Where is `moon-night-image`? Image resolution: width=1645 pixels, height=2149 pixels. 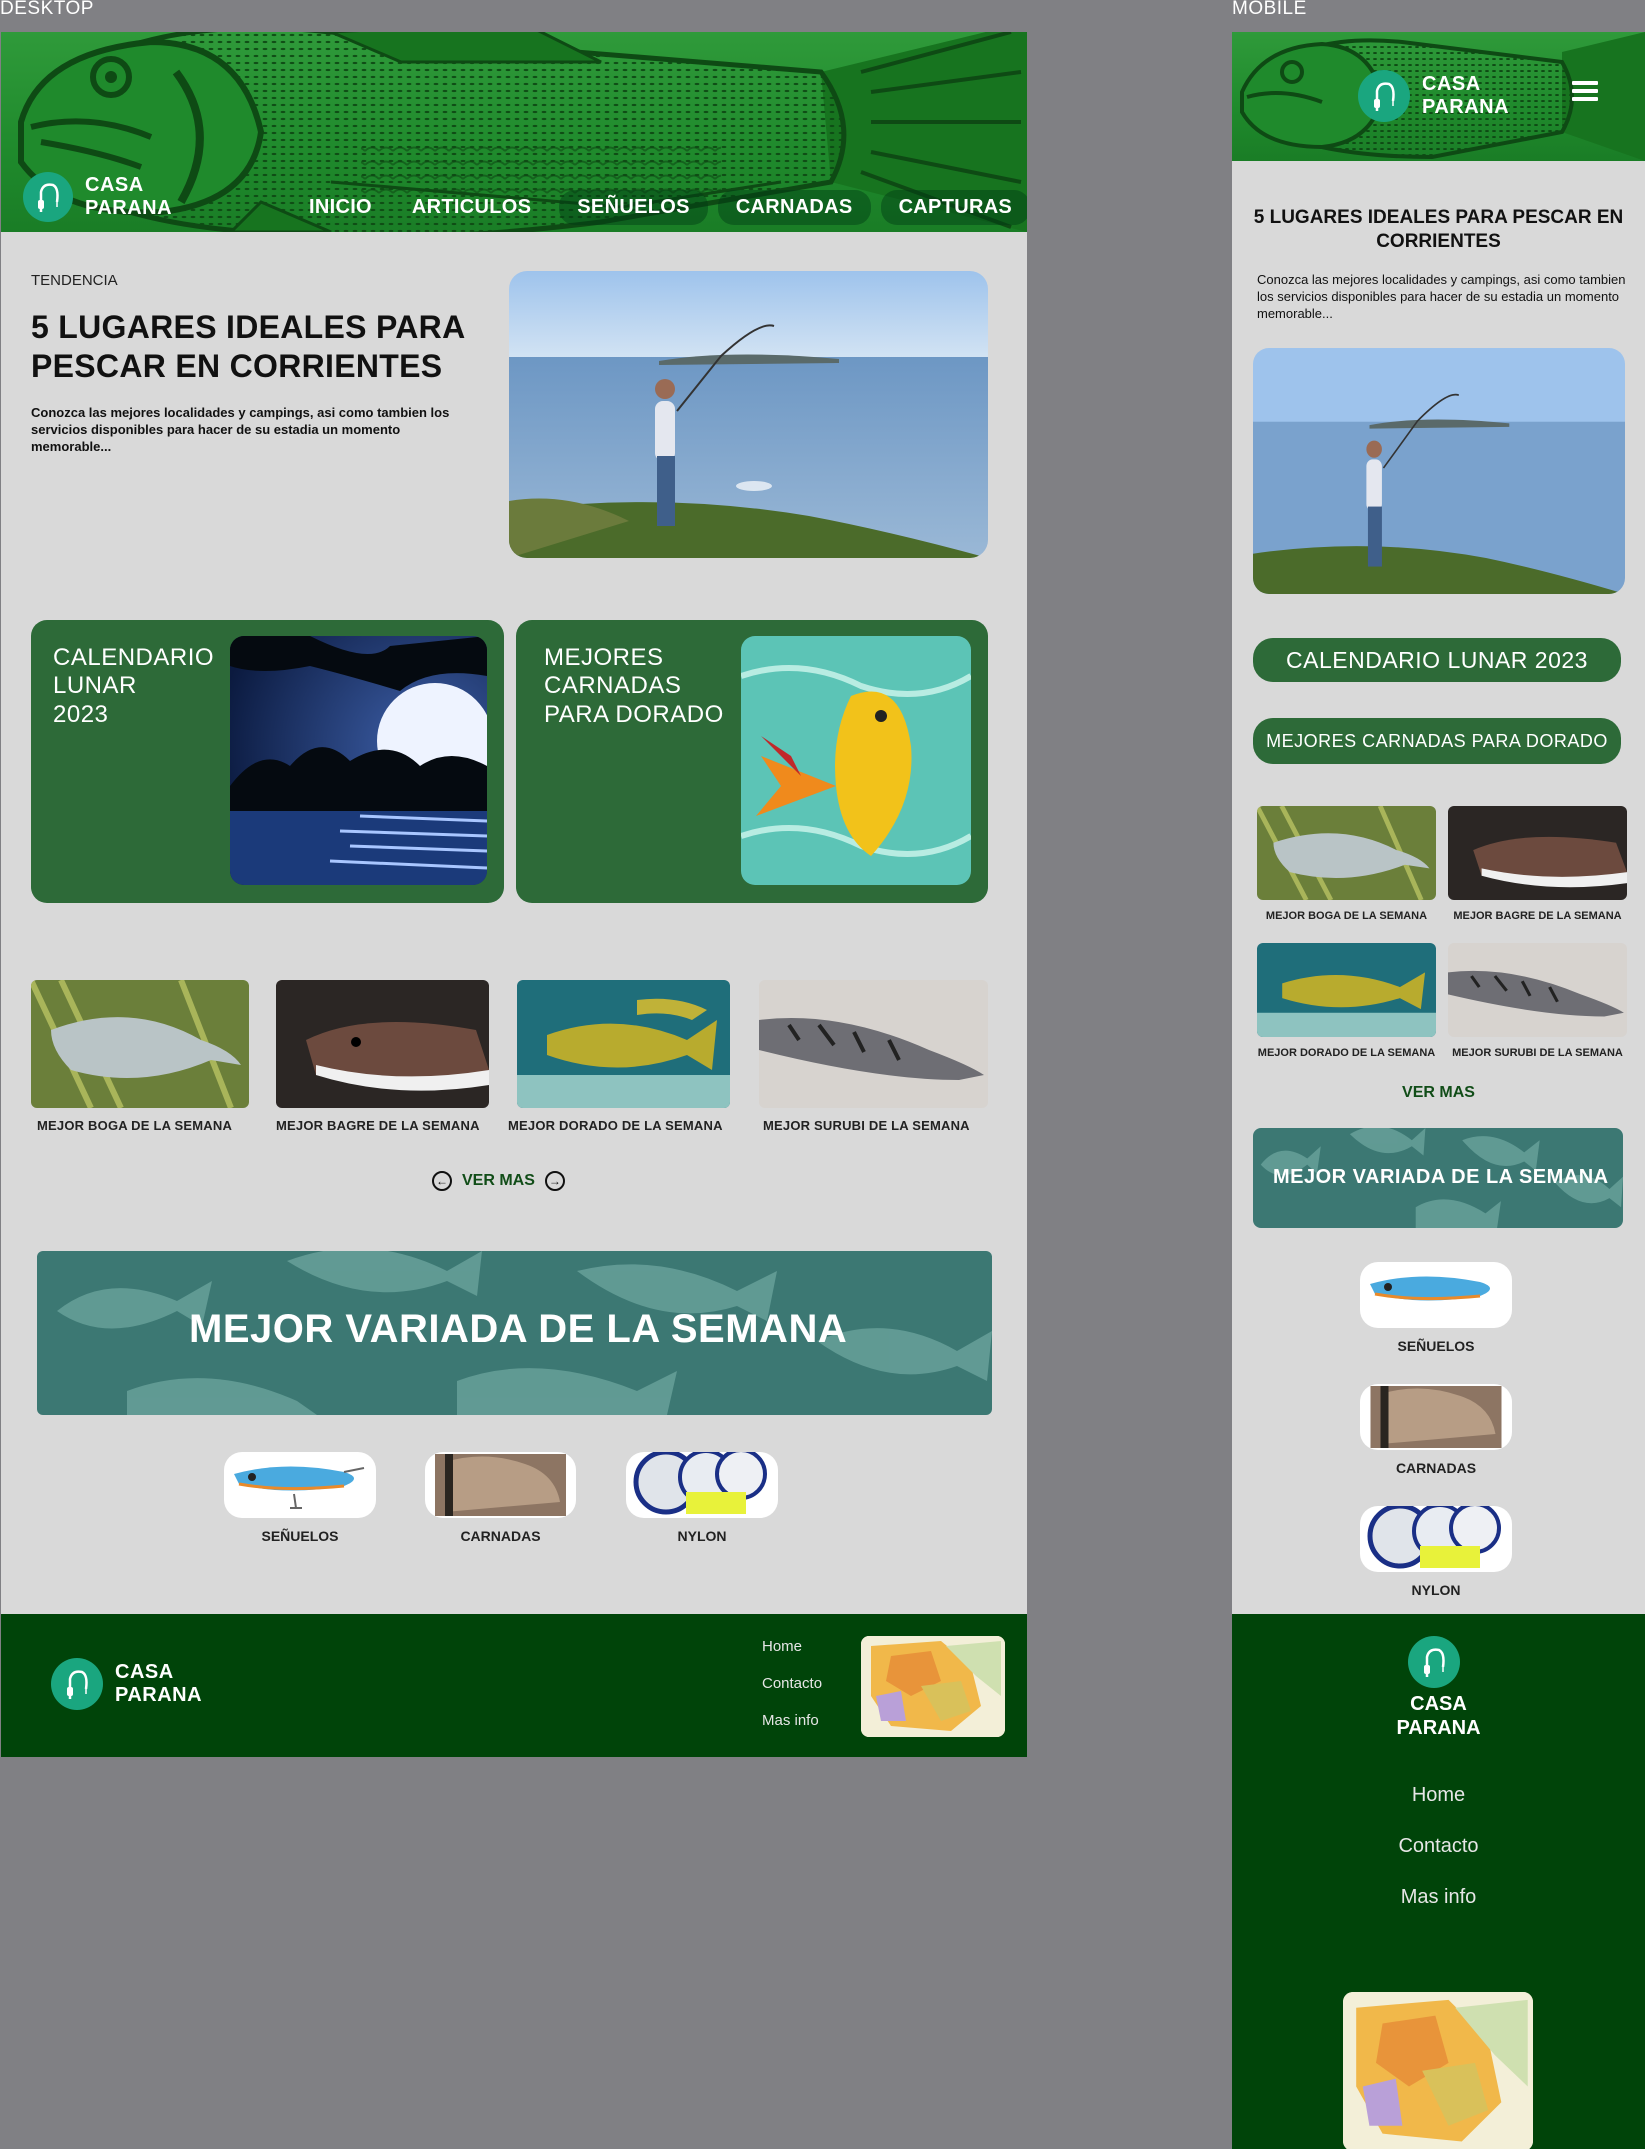
moon-night-image is located at coordinates (358, 760).